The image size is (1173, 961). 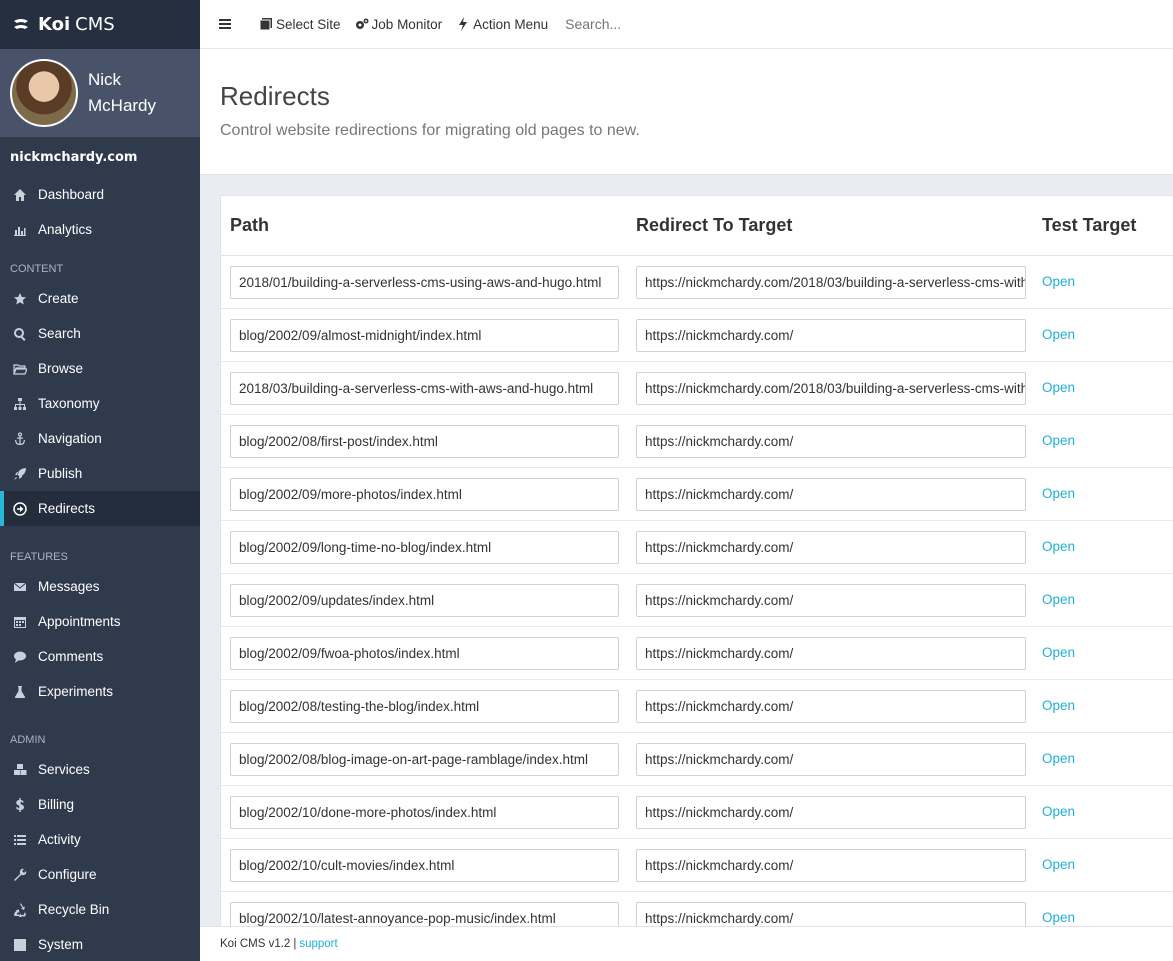 What do you see at coordinates (100, 621) in the screenshot?
I see `sidebar-item-appointments: Appointments` at bounding box center [100, 621].